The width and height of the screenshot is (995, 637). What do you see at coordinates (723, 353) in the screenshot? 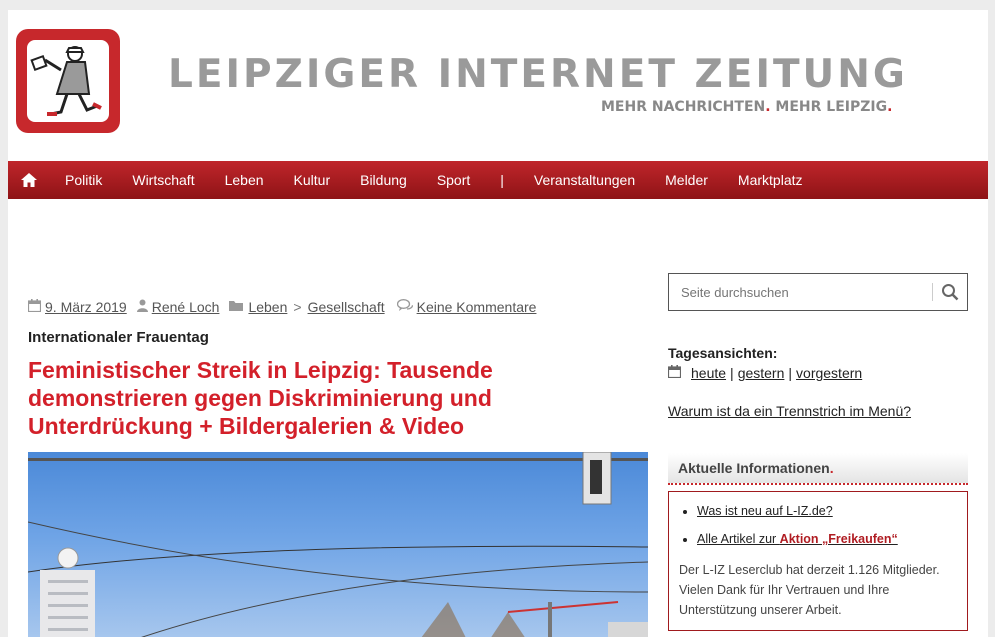
I see `daily-views-label: Tagesansichten:` at bounding box center [723, 353].